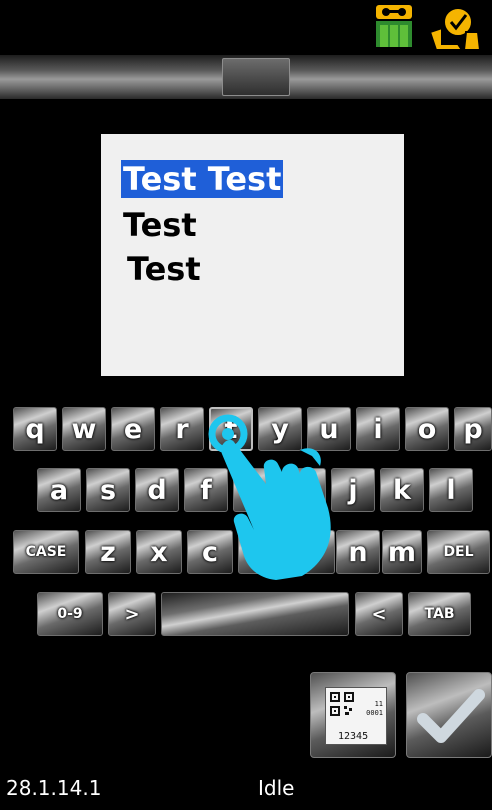  Describe the element at coordinates (157, 490) in the screenshot. I see `key-d: d` at that location.